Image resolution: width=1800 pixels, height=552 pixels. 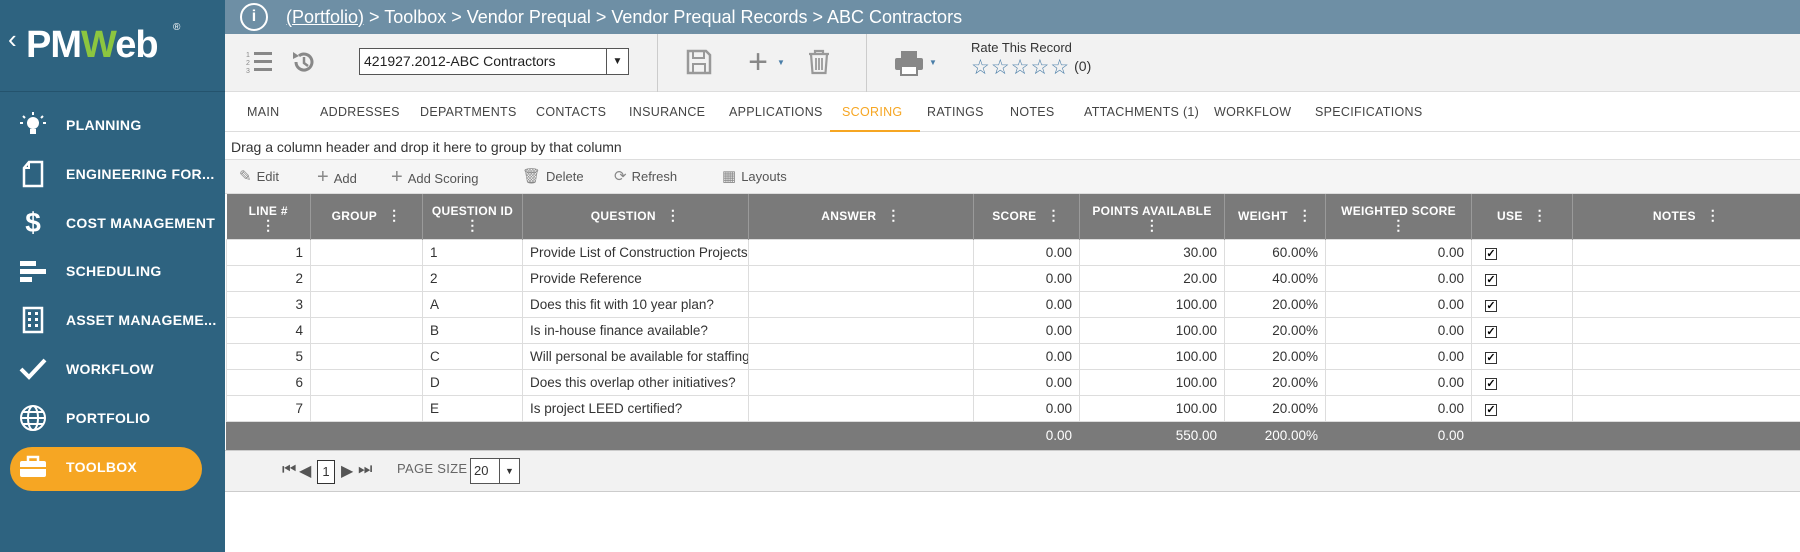 What do you see at coordinates (1252, 112) in the screenshot?
I see `tab-workflow: WORKFLOW` at bounding box center [1252, 112].